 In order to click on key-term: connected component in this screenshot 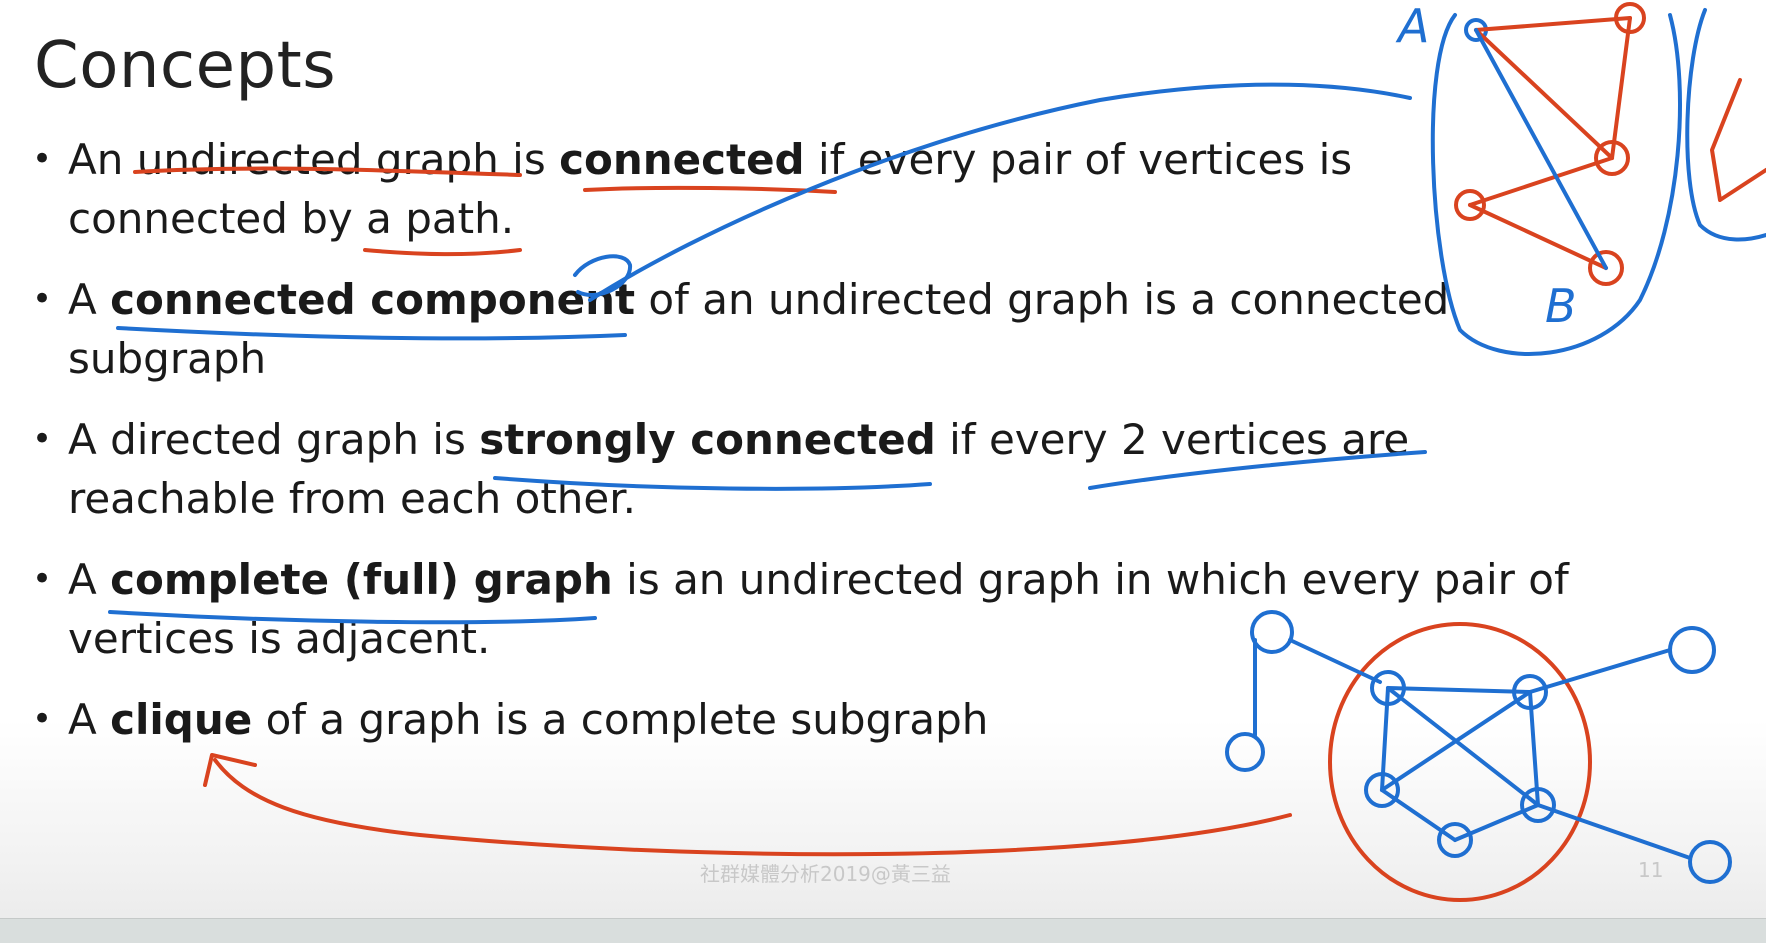, I will do `click(373, 299)`.